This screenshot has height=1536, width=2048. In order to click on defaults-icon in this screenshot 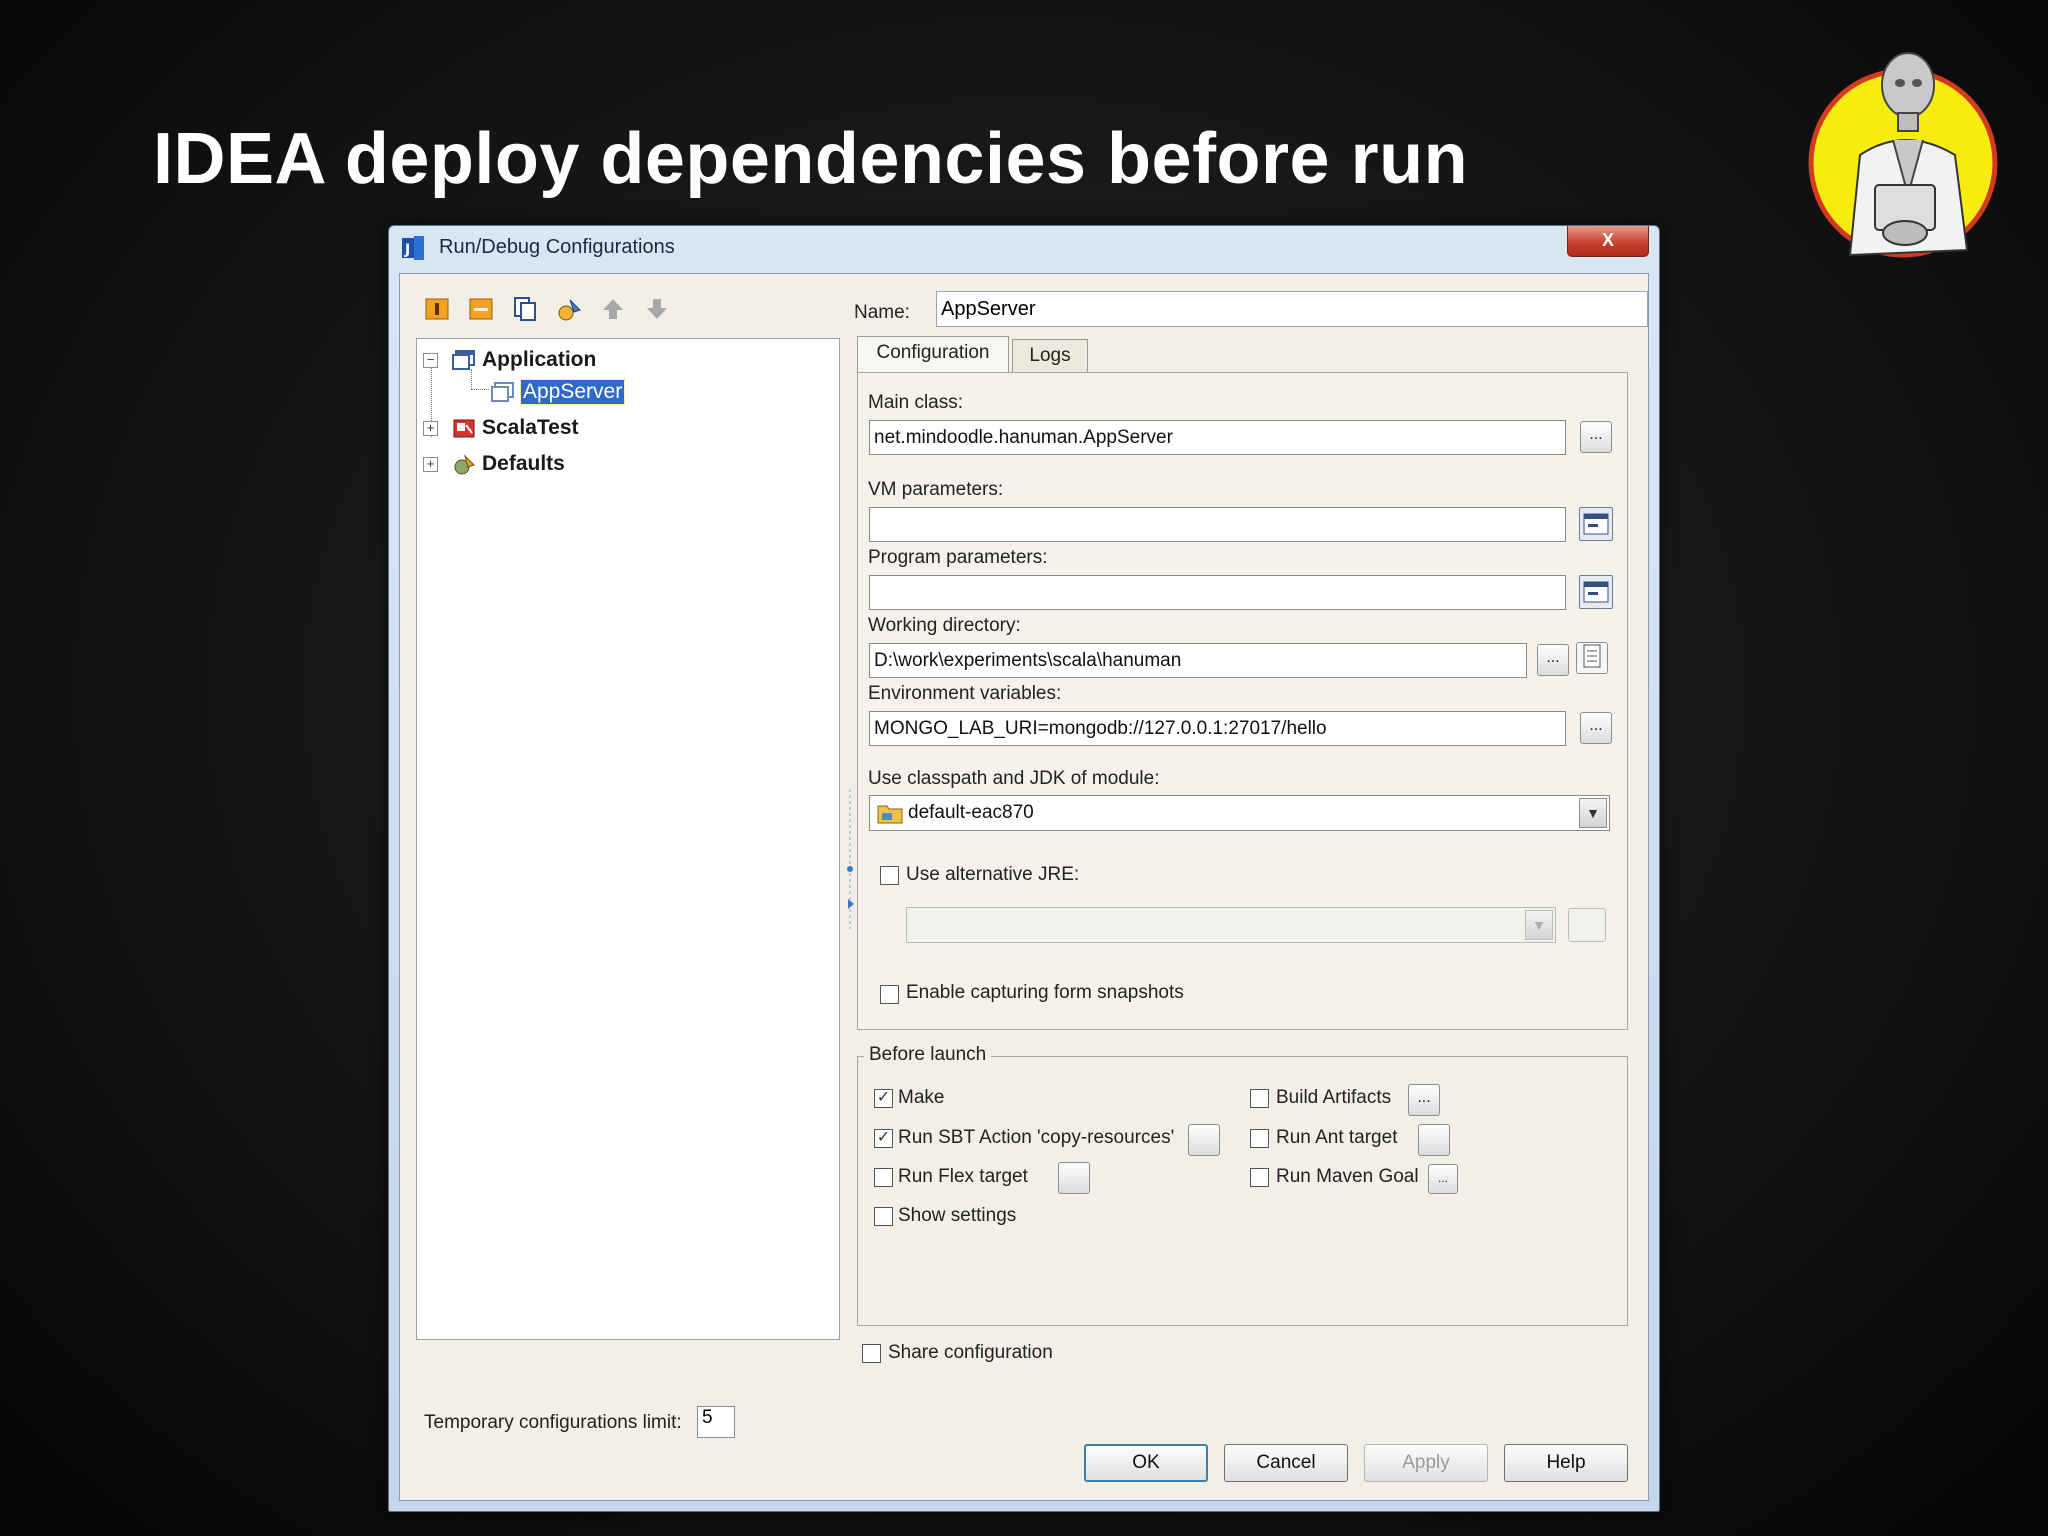, I will do `click(464, 464)`.